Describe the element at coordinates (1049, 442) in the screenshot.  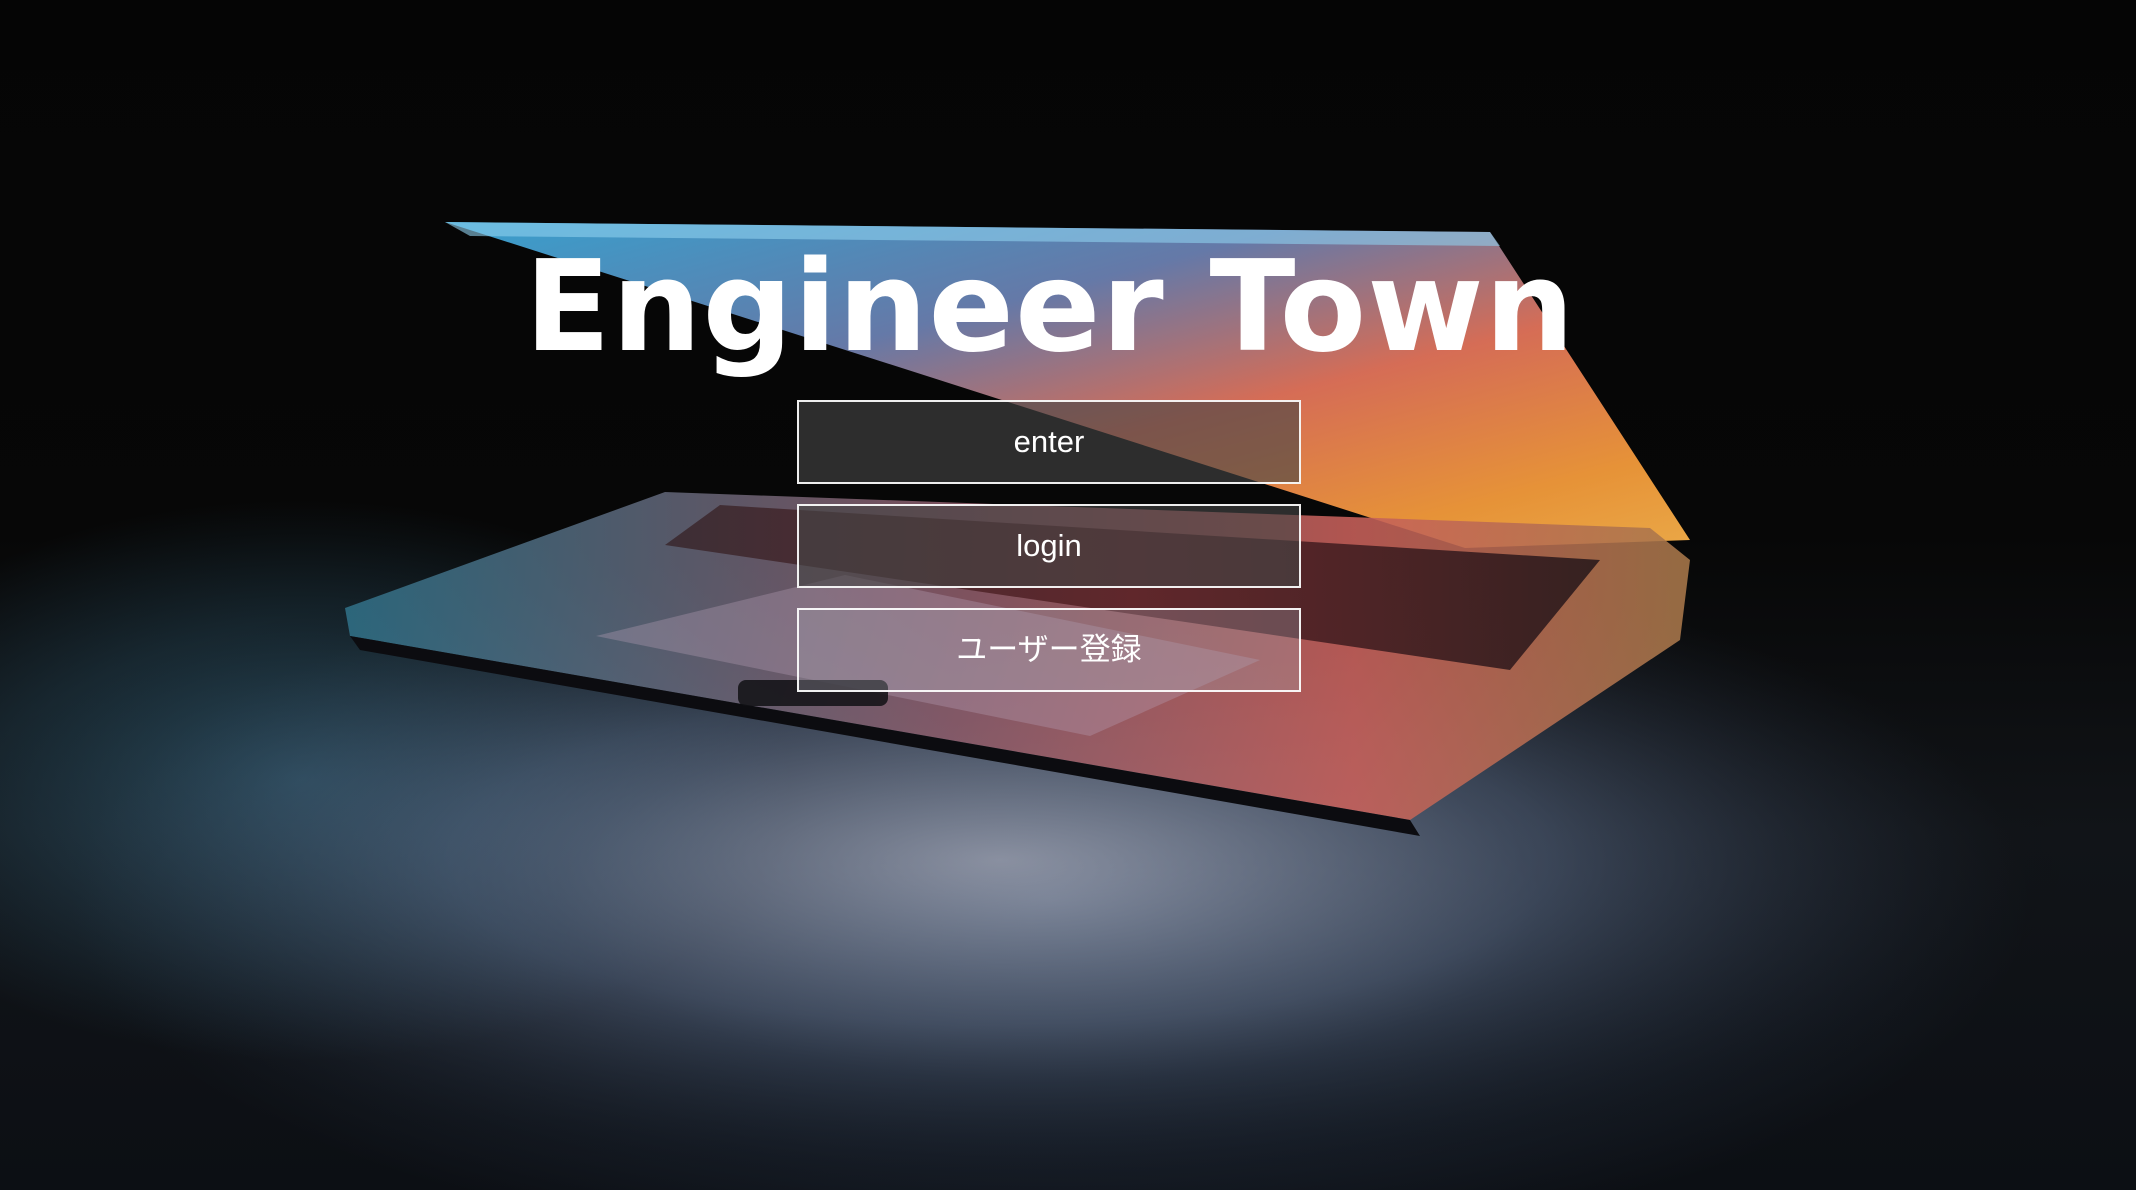
I see `enter-button: enter` at that location.